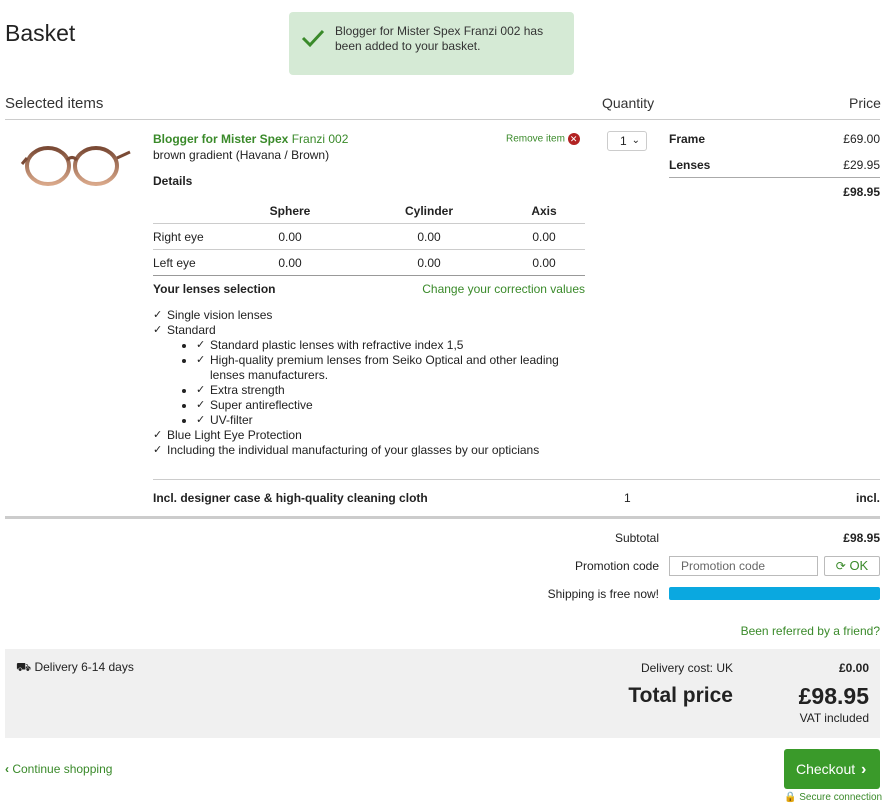 The image size is (888, 812). Describe the element at coordinates (826, 769) in the screenshot. I see `checkout-label: Checkout` at that location.